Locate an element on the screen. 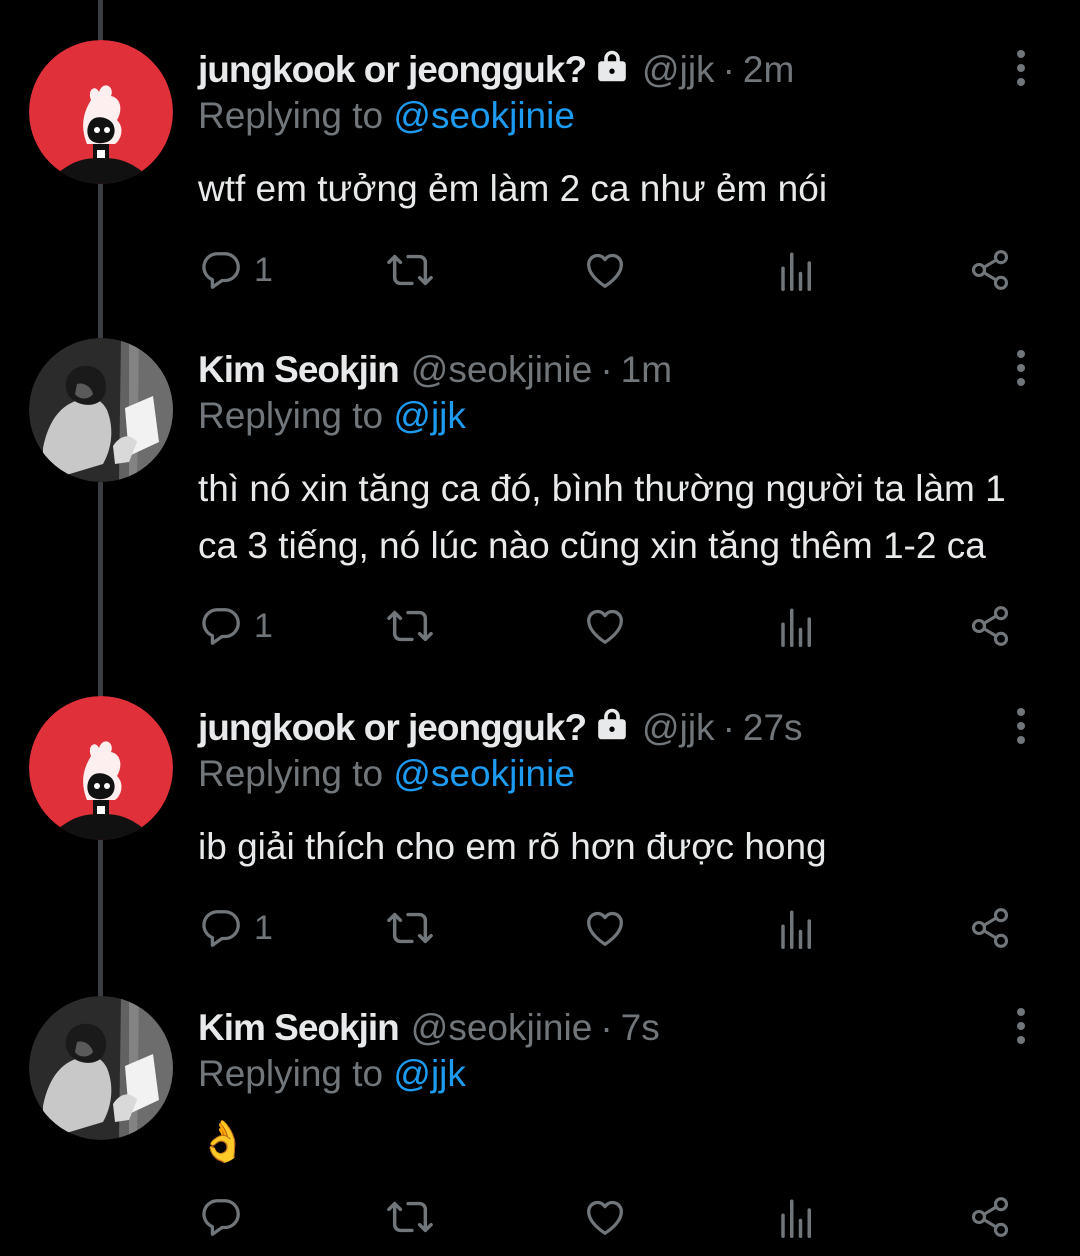 This screenshot has height=1256, width=1080. tweet-header: Kim Seokjin @seokjinie · 7s is located at coordinates (429, 1028).